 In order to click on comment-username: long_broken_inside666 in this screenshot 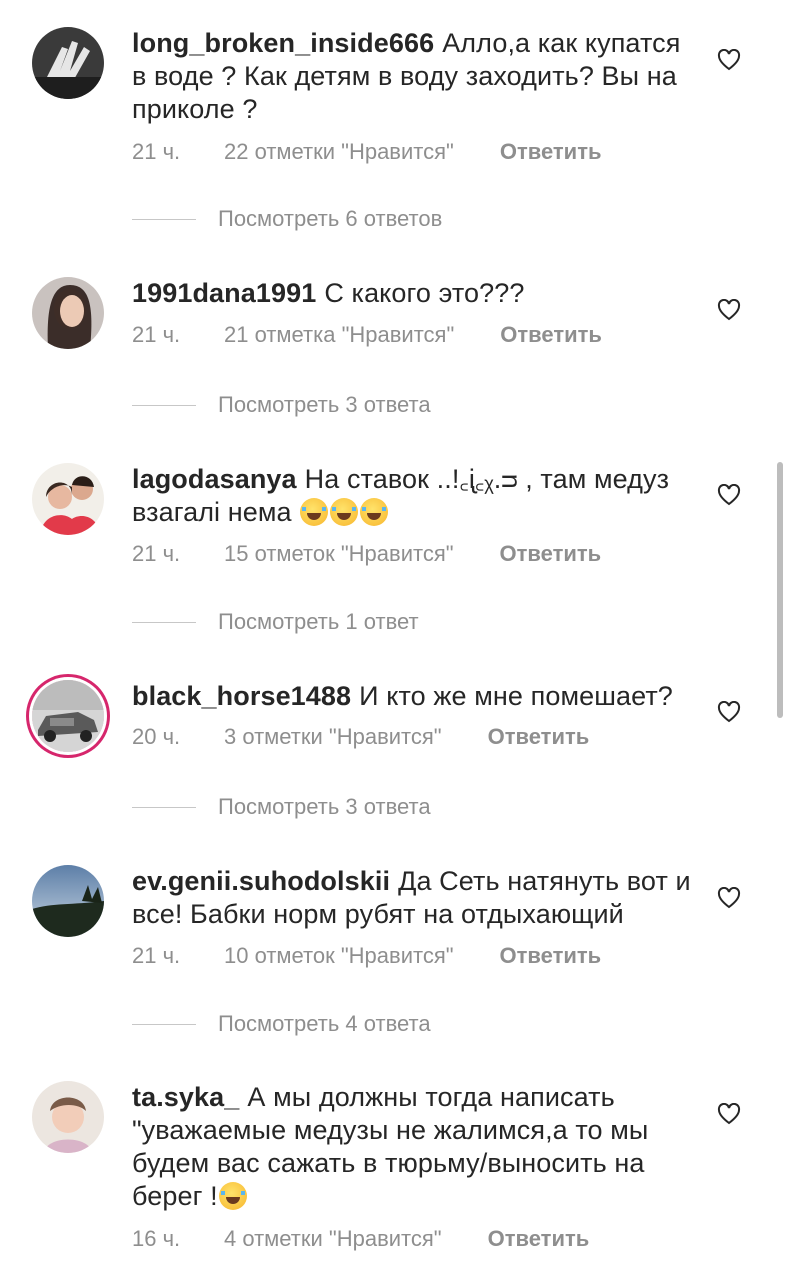, I will do `click(283, 43)`.